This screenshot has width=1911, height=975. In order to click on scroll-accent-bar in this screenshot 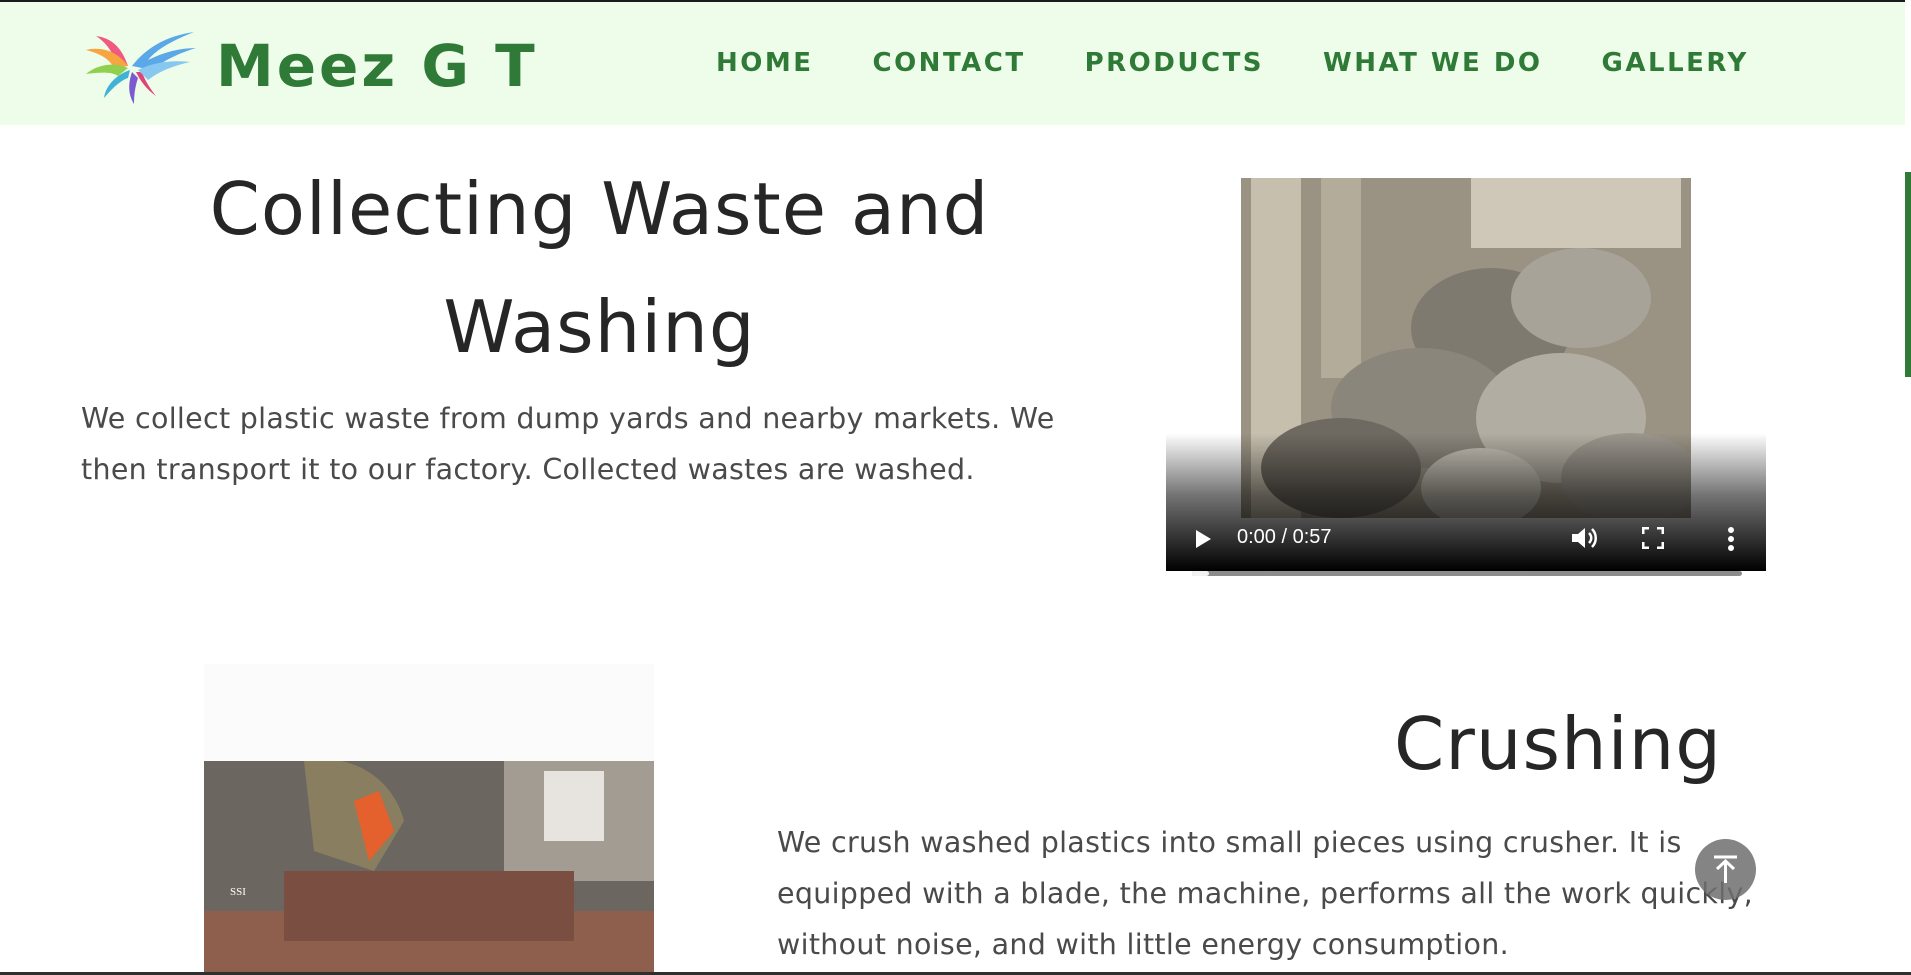, I will do `click(1908, 274)`.